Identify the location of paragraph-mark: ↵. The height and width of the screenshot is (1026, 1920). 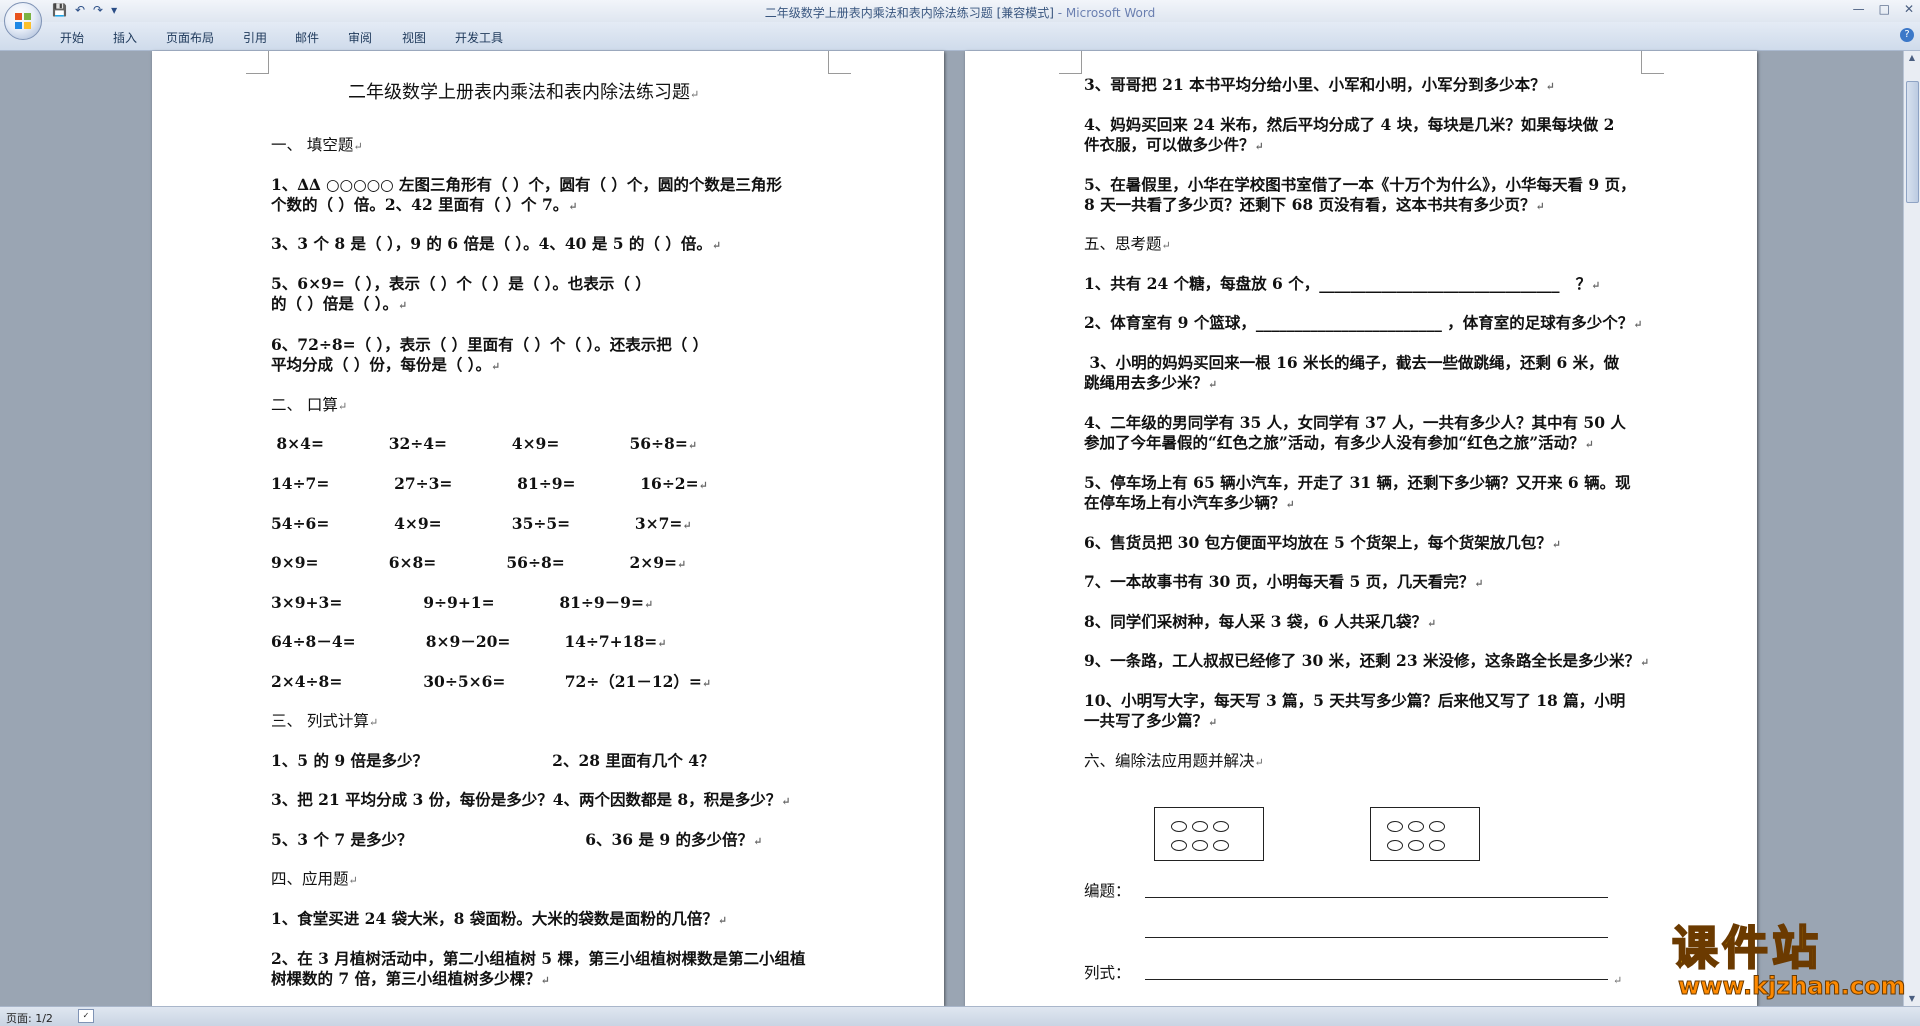
(1618, 980).